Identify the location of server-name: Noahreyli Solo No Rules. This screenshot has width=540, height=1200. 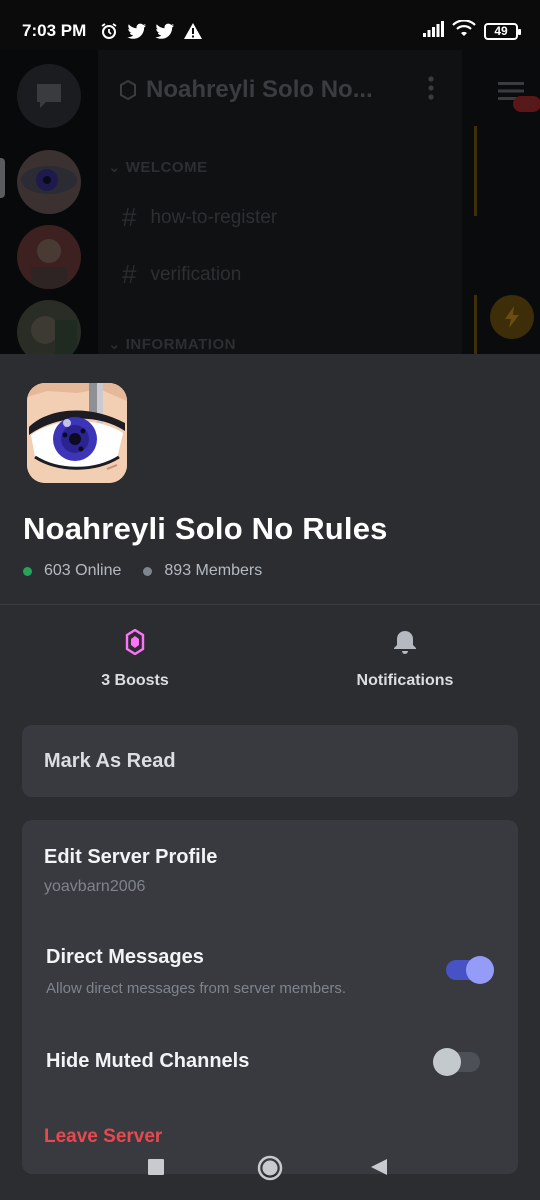
(205, 528).